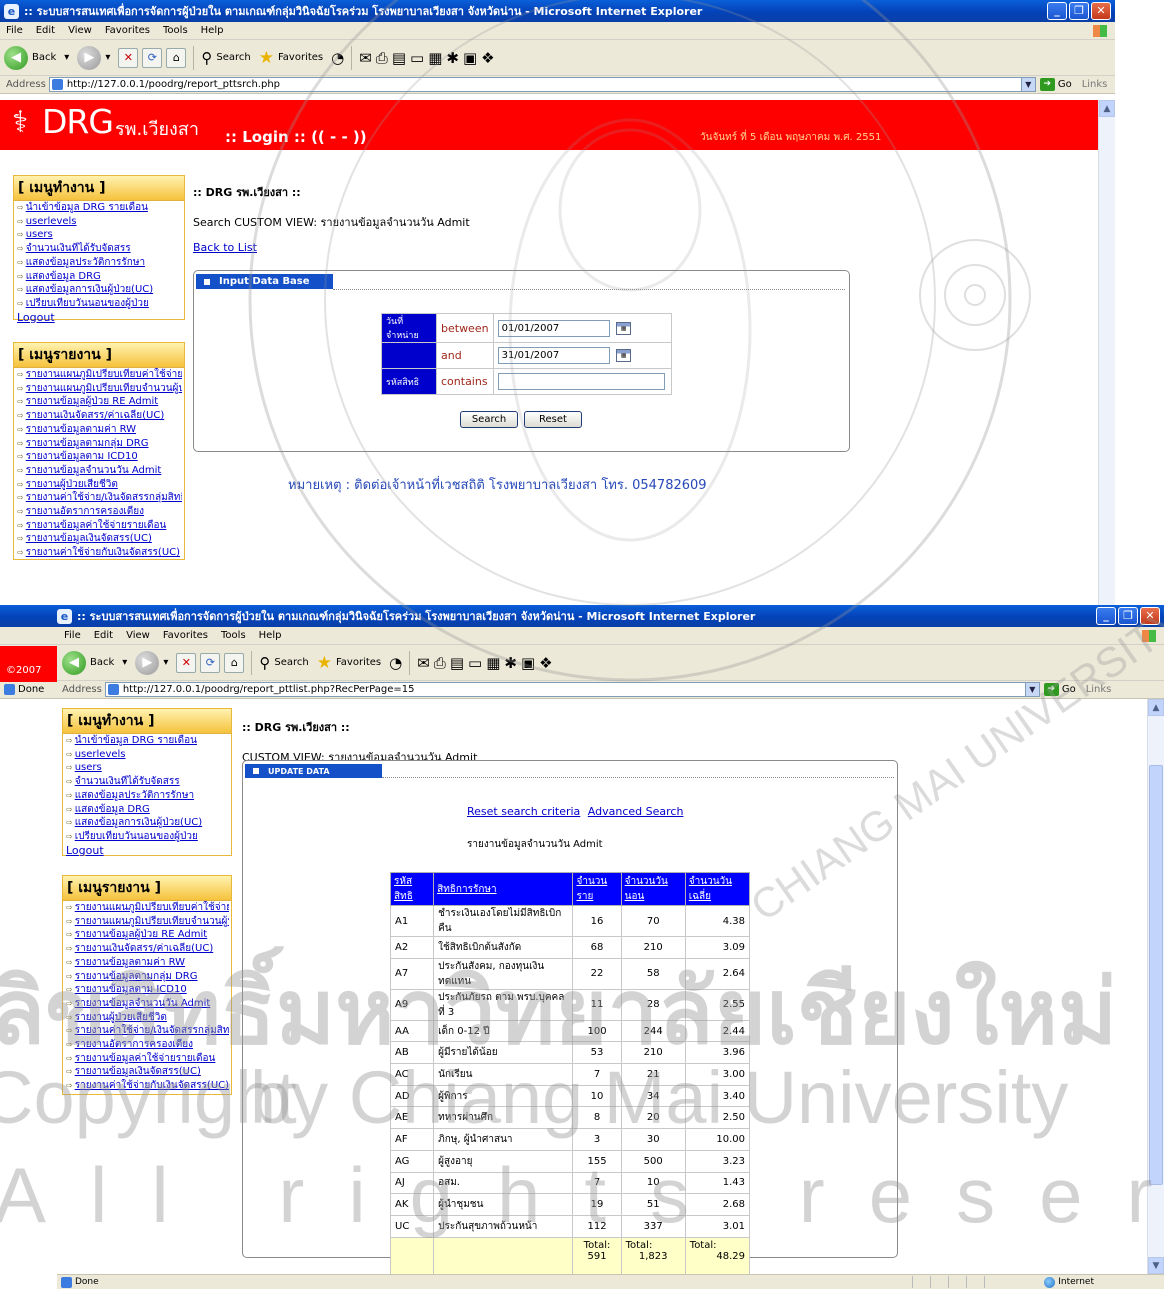 The width and height of the screenshot is (1164, 1289). I want to click on sidebar-menu-item: ⇨ รายงานข้อมูลค่าใช้จ่ายรายเดือน, so click(99, 526).